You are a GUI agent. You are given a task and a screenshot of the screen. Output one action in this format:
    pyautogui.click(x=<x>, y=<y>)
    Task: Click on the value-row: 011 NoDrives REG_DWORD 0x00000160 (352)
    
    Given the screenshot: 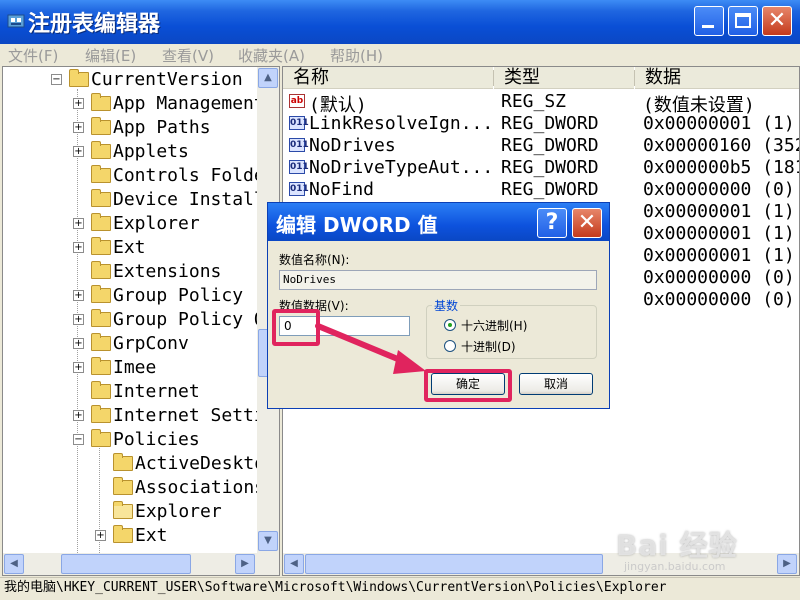 What is the action you would take?
    pyautogui.click(x=541, y=146)
    